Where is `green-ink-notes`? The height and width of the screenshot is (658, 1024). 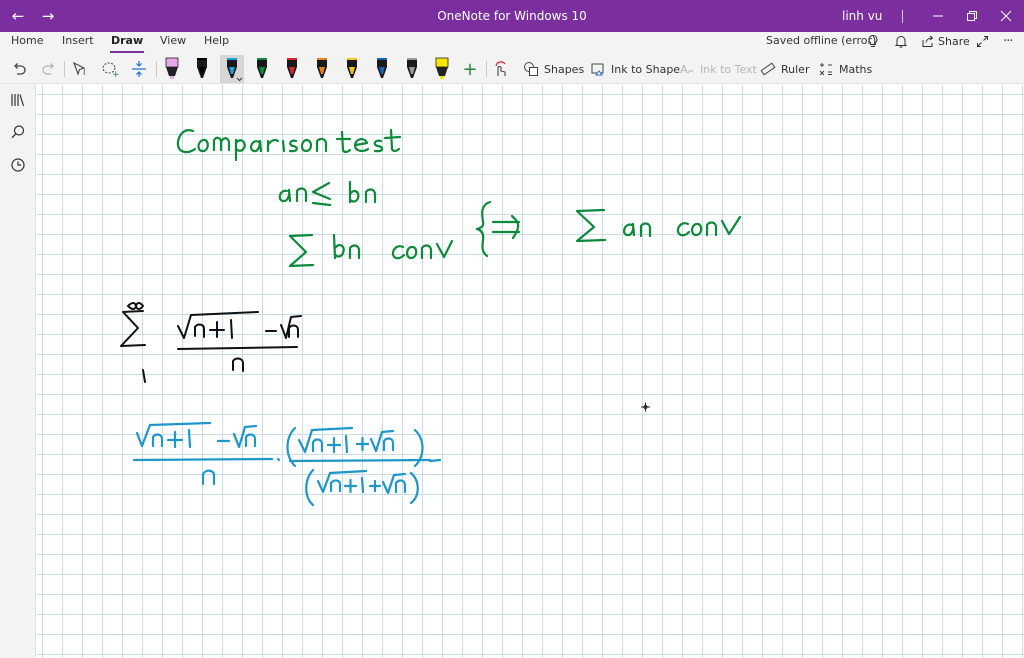
green-ink-notes is located at coordinates (459, 198).